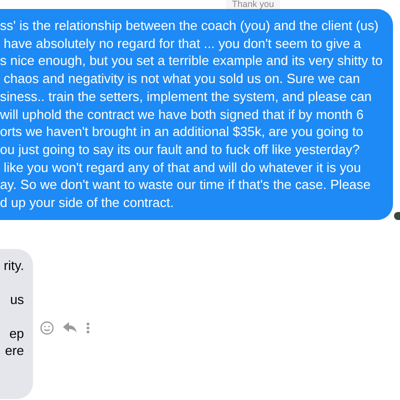  Describe the element at coordinates (16, 333) in the screenshot. I see `message-text: ep` at that location.